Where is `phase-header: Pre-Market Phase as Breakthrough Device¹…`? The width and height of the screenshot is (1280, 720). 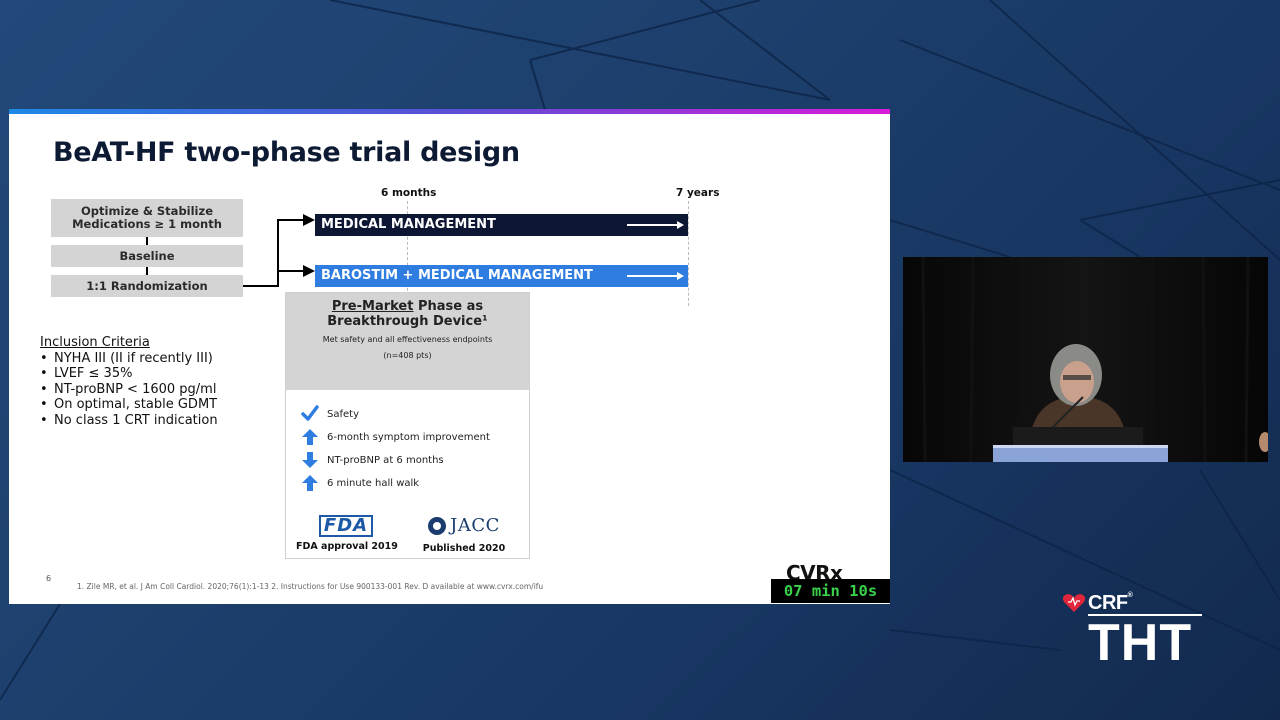
phase-header: Pre-Market Phase as Breakthrough Device¹… is located at coordinates (407, 341).